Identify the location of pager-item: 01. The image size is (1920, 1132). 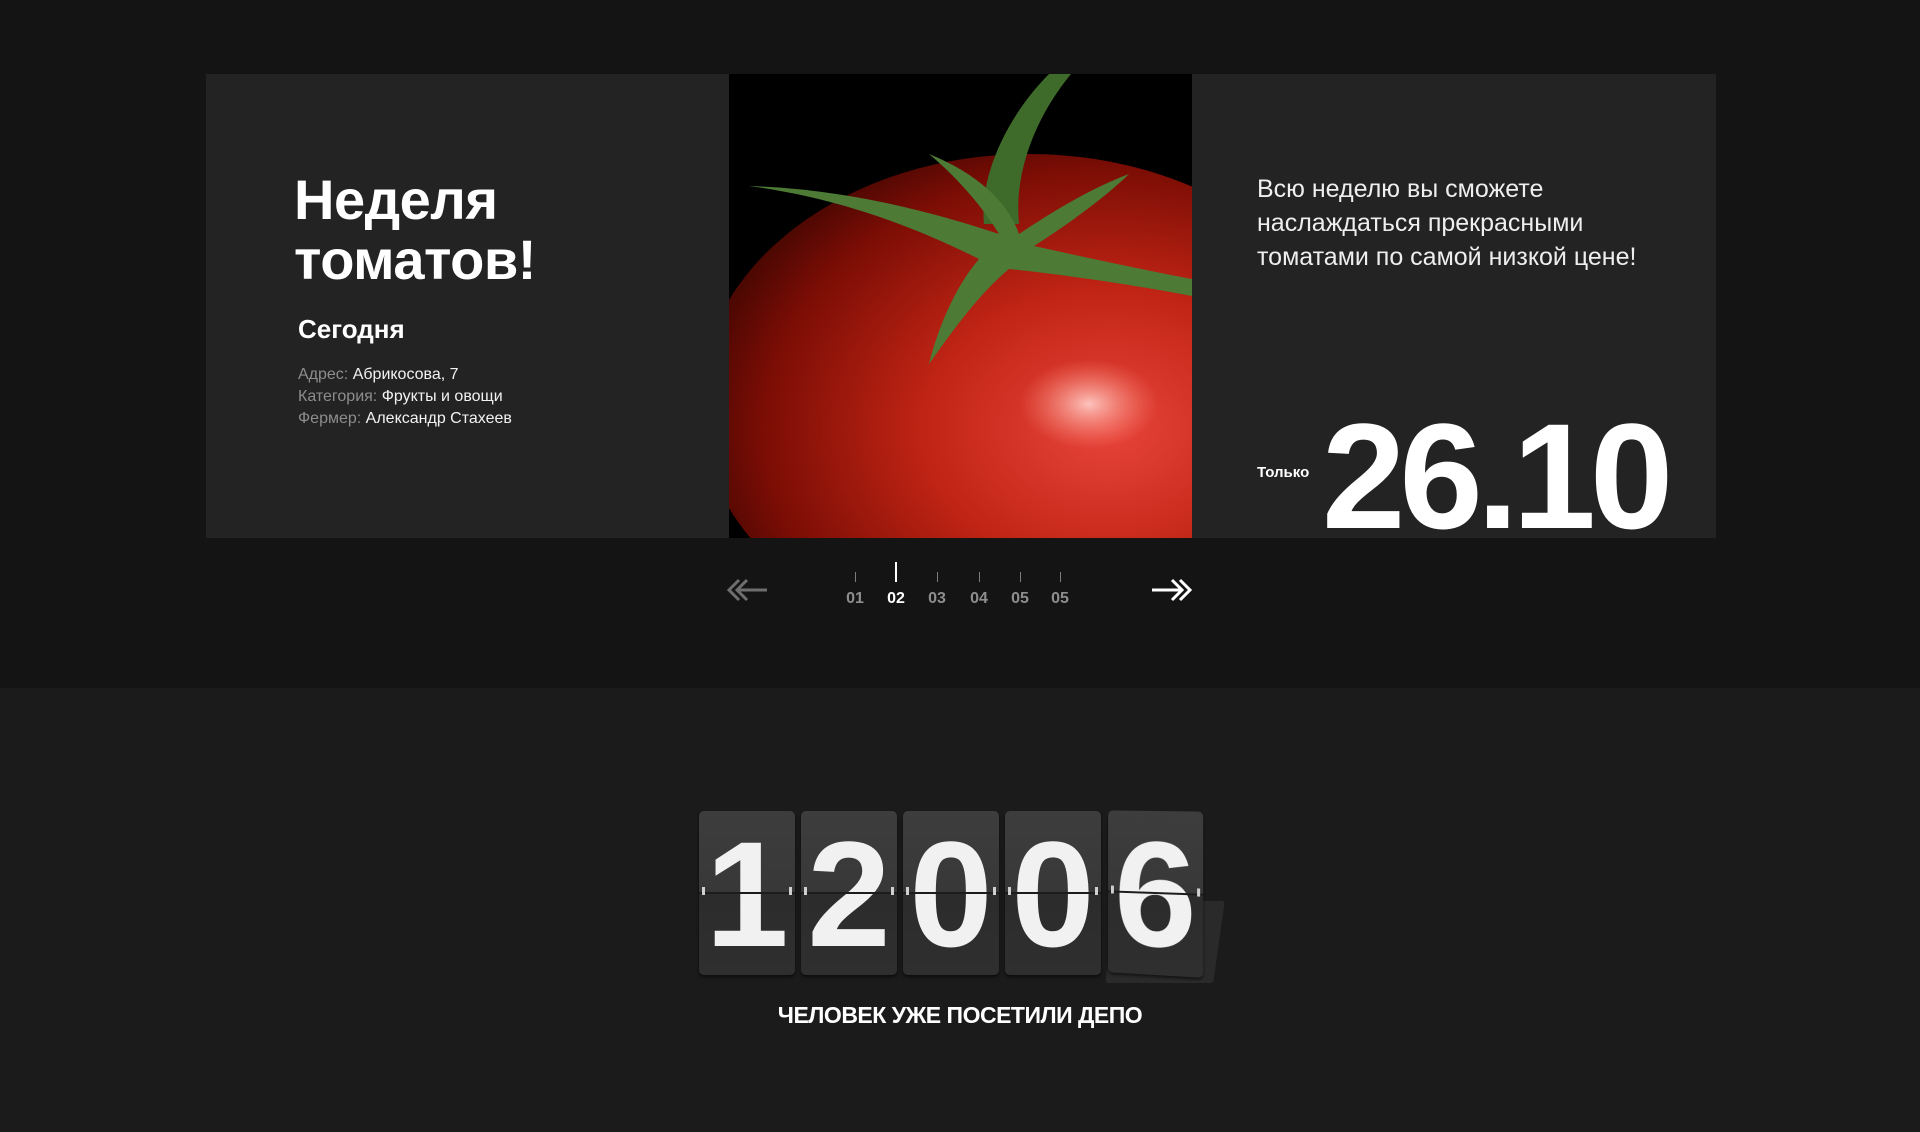
(855, 585).